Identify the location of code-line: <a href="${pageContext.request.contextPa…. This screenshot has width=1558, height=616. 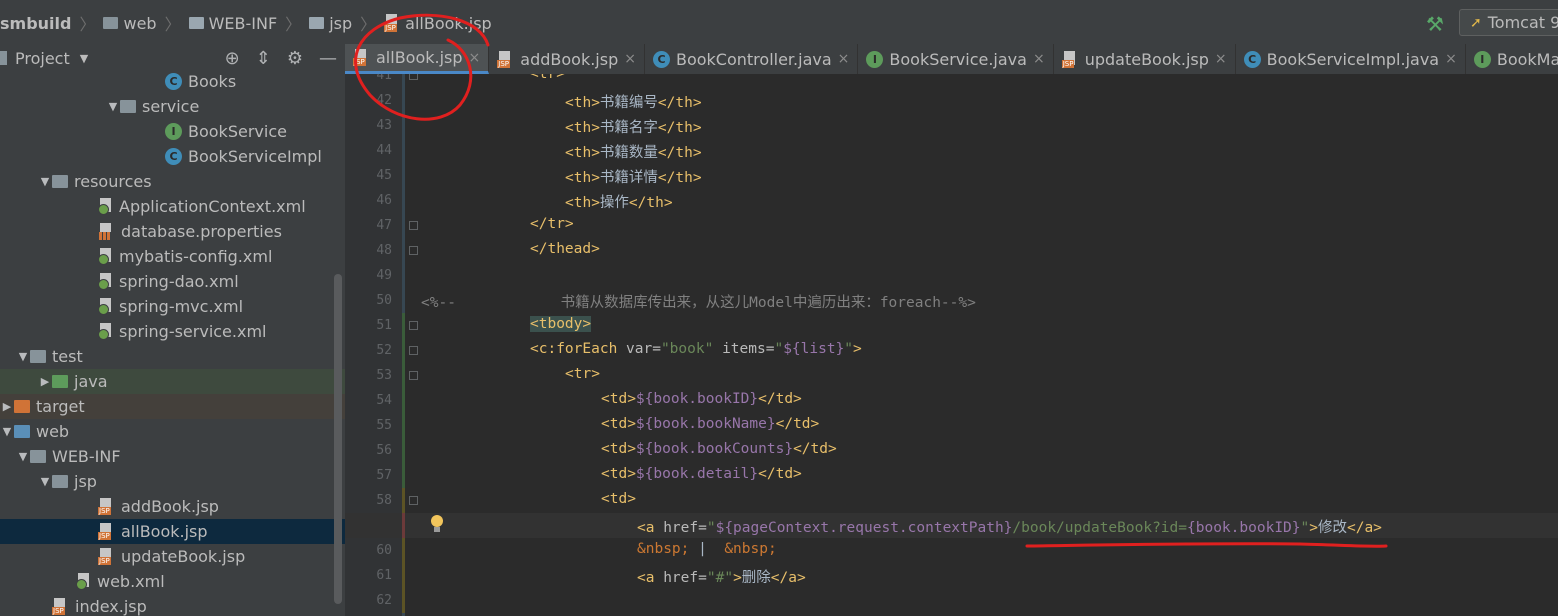
(951, 525).